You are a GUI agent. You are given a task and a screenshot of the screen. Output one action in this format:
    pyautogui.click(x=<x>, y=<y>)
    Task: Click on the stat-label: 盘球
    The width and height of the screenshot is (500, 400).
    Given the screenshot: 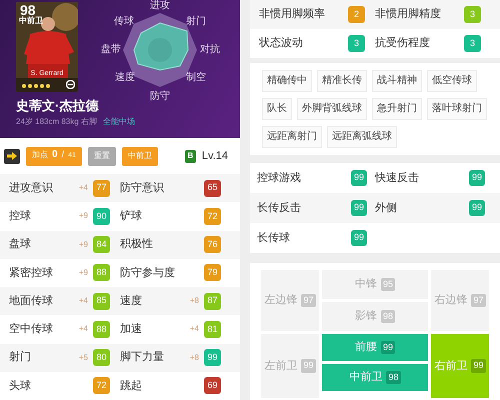 What is the action you would take?
    pyautogui.click(x=20, y=244)
    